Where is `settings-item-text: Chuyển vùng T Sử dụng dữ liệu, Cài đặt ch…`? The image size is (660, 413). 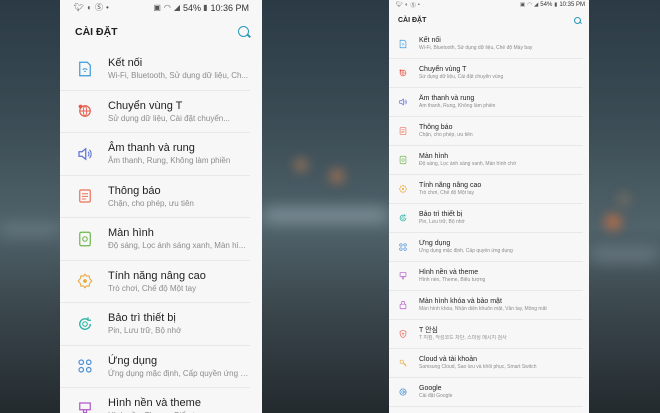
settings-item-text: Chuyển vùng T Sử dụng dữ liệu, Cài đặt ch… is located at coordinates (501, 73).